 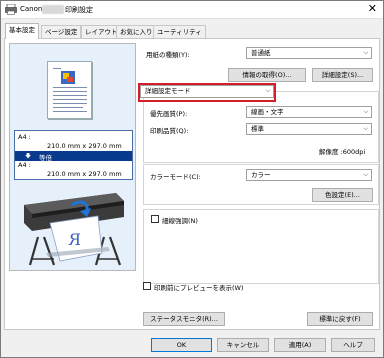 I want to click on color-mode-select: カラー ⌵, so click(x=309, y=175).